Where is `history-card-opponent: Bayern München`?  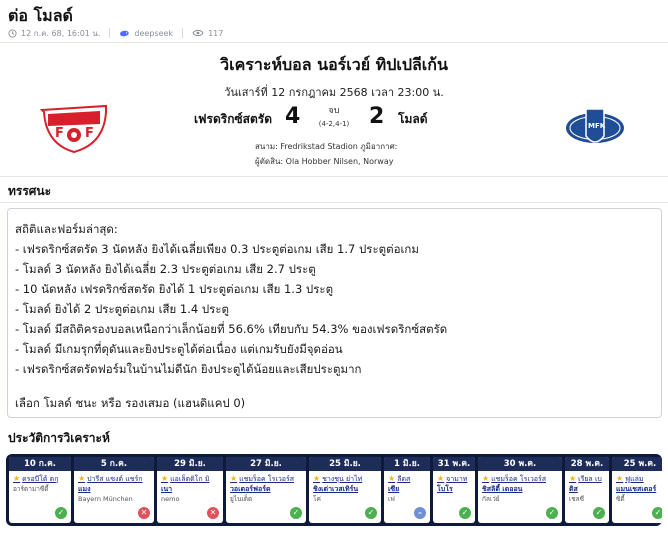
history-card-opponent: Bayern München is located at coordinates (105, 499).